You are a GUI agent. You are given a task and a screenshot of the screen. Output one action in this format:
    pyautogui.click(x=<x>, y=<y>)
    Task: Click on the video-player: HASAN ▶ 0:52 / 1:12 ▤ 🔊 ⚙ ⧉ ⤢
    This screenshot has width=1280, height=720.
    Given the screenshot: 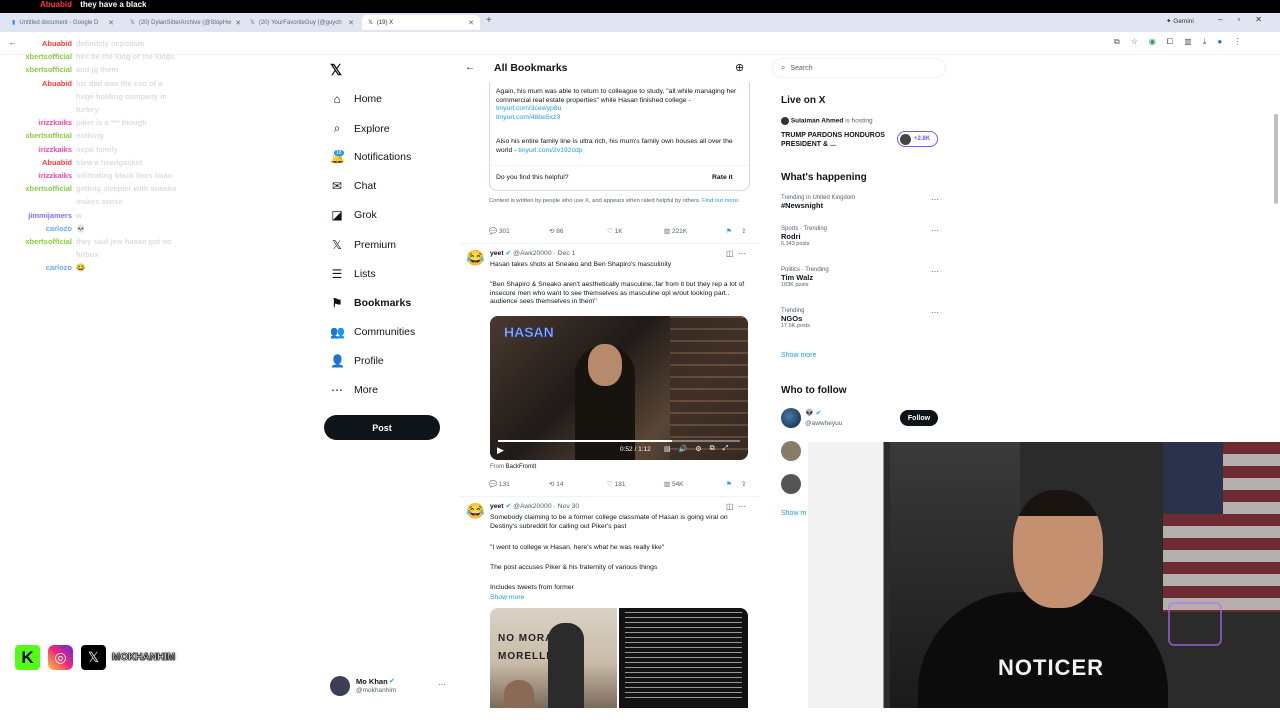 What is the action you would take?
    pyautogui.click(x=619, y=388)
    